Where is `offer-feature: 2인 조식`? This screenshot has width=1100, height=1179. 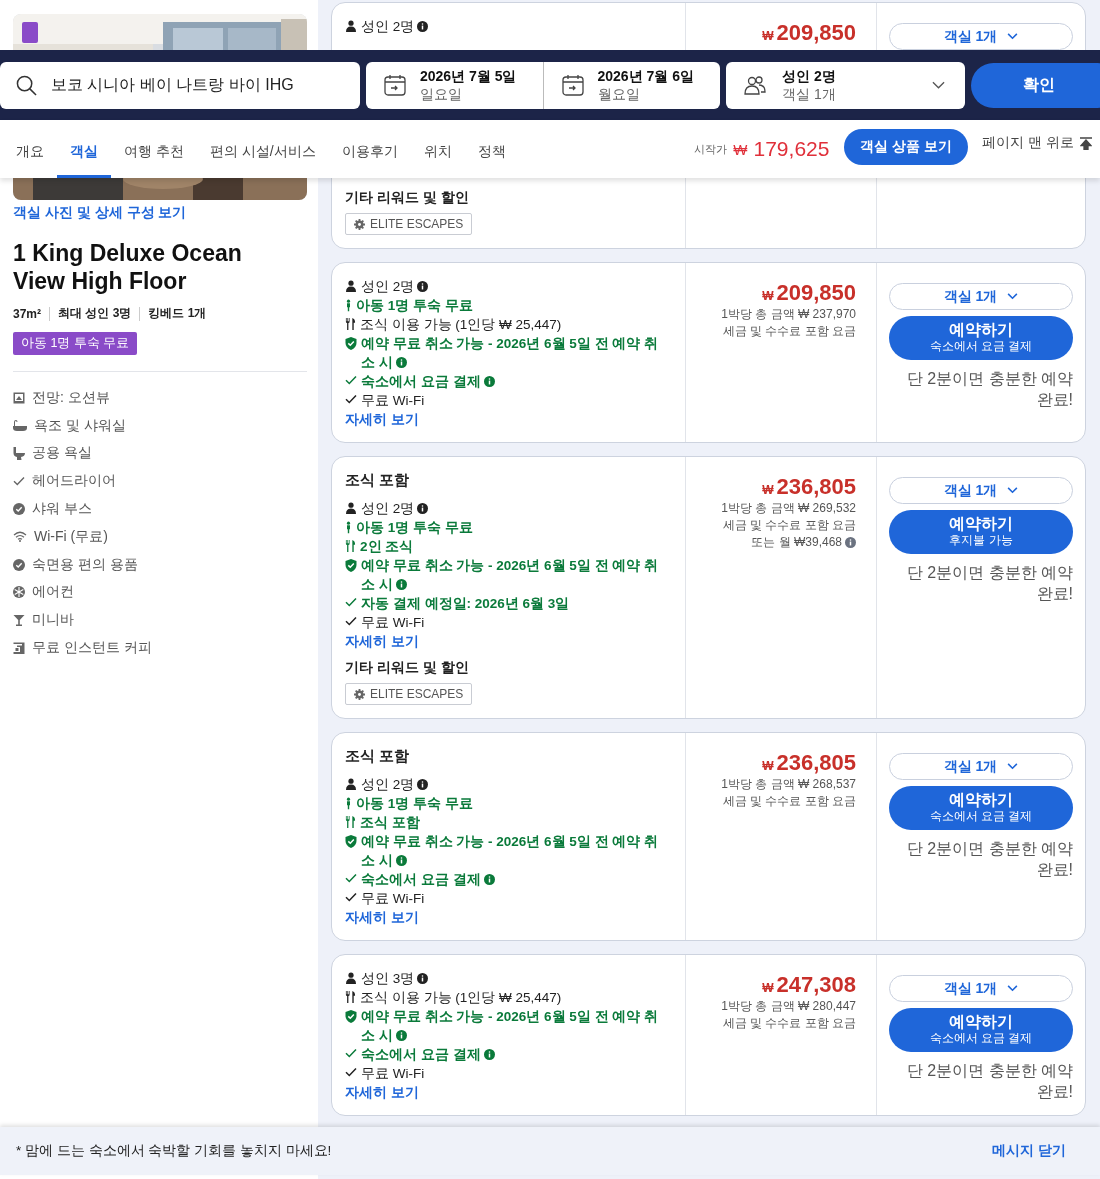
offer-feature: 2인 조식 is located at coordinates (387, 547).